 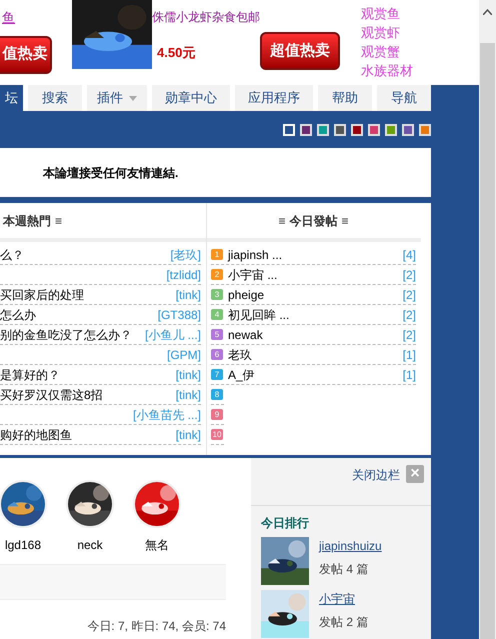 I want to click on thread-link: 购好的地图鱼, so click(x=36, y=435).